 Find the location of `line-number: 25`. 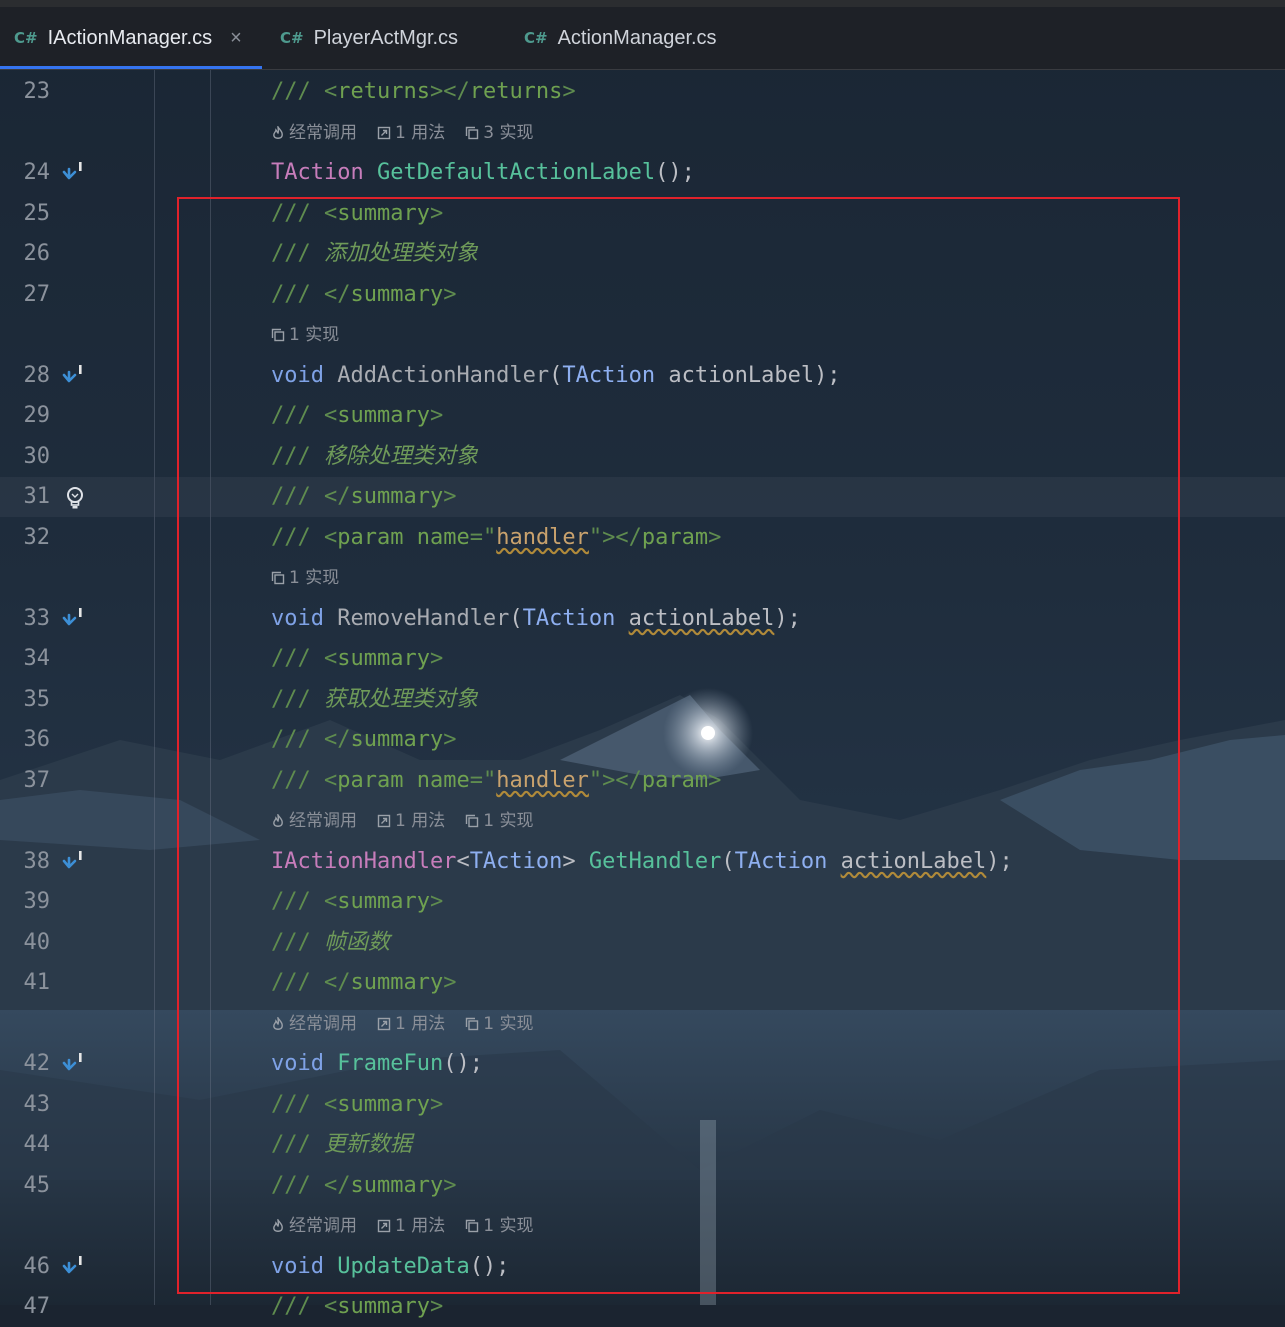

line-number: 25 is located at coordinates (25, 214).